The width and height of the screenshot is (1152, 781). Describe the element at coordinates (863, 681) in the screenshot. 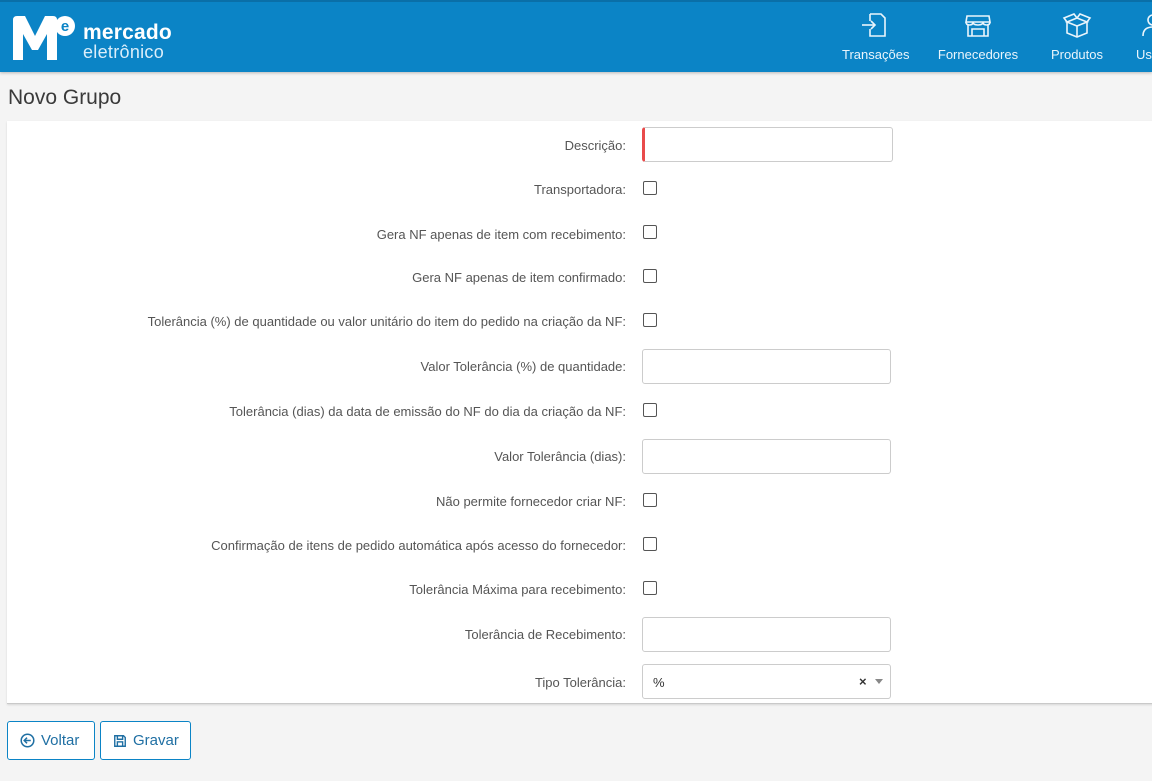

I see `clear-selection-icon: ×` at that location.